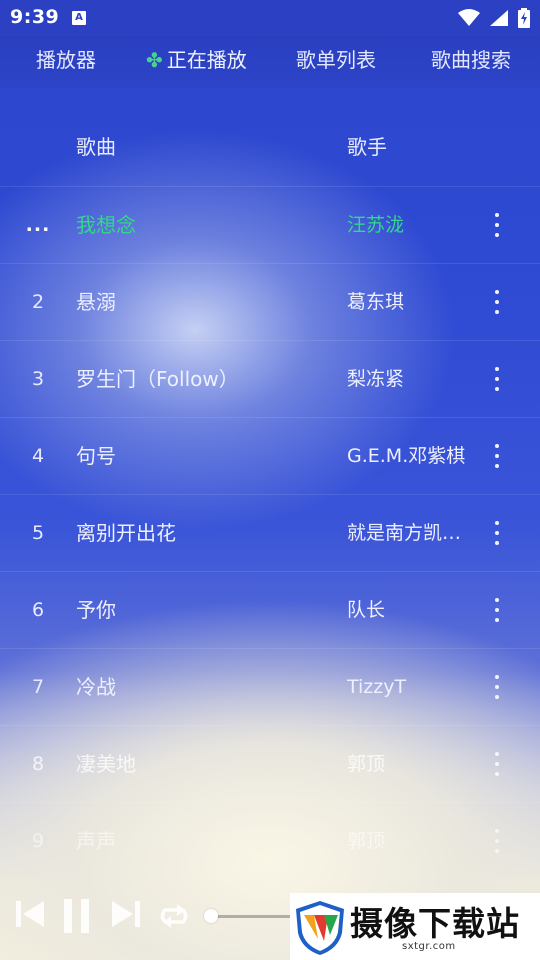 The image size is (540, 960). I want to click on table-header: 歌曲 歌手, so click(270, 147).